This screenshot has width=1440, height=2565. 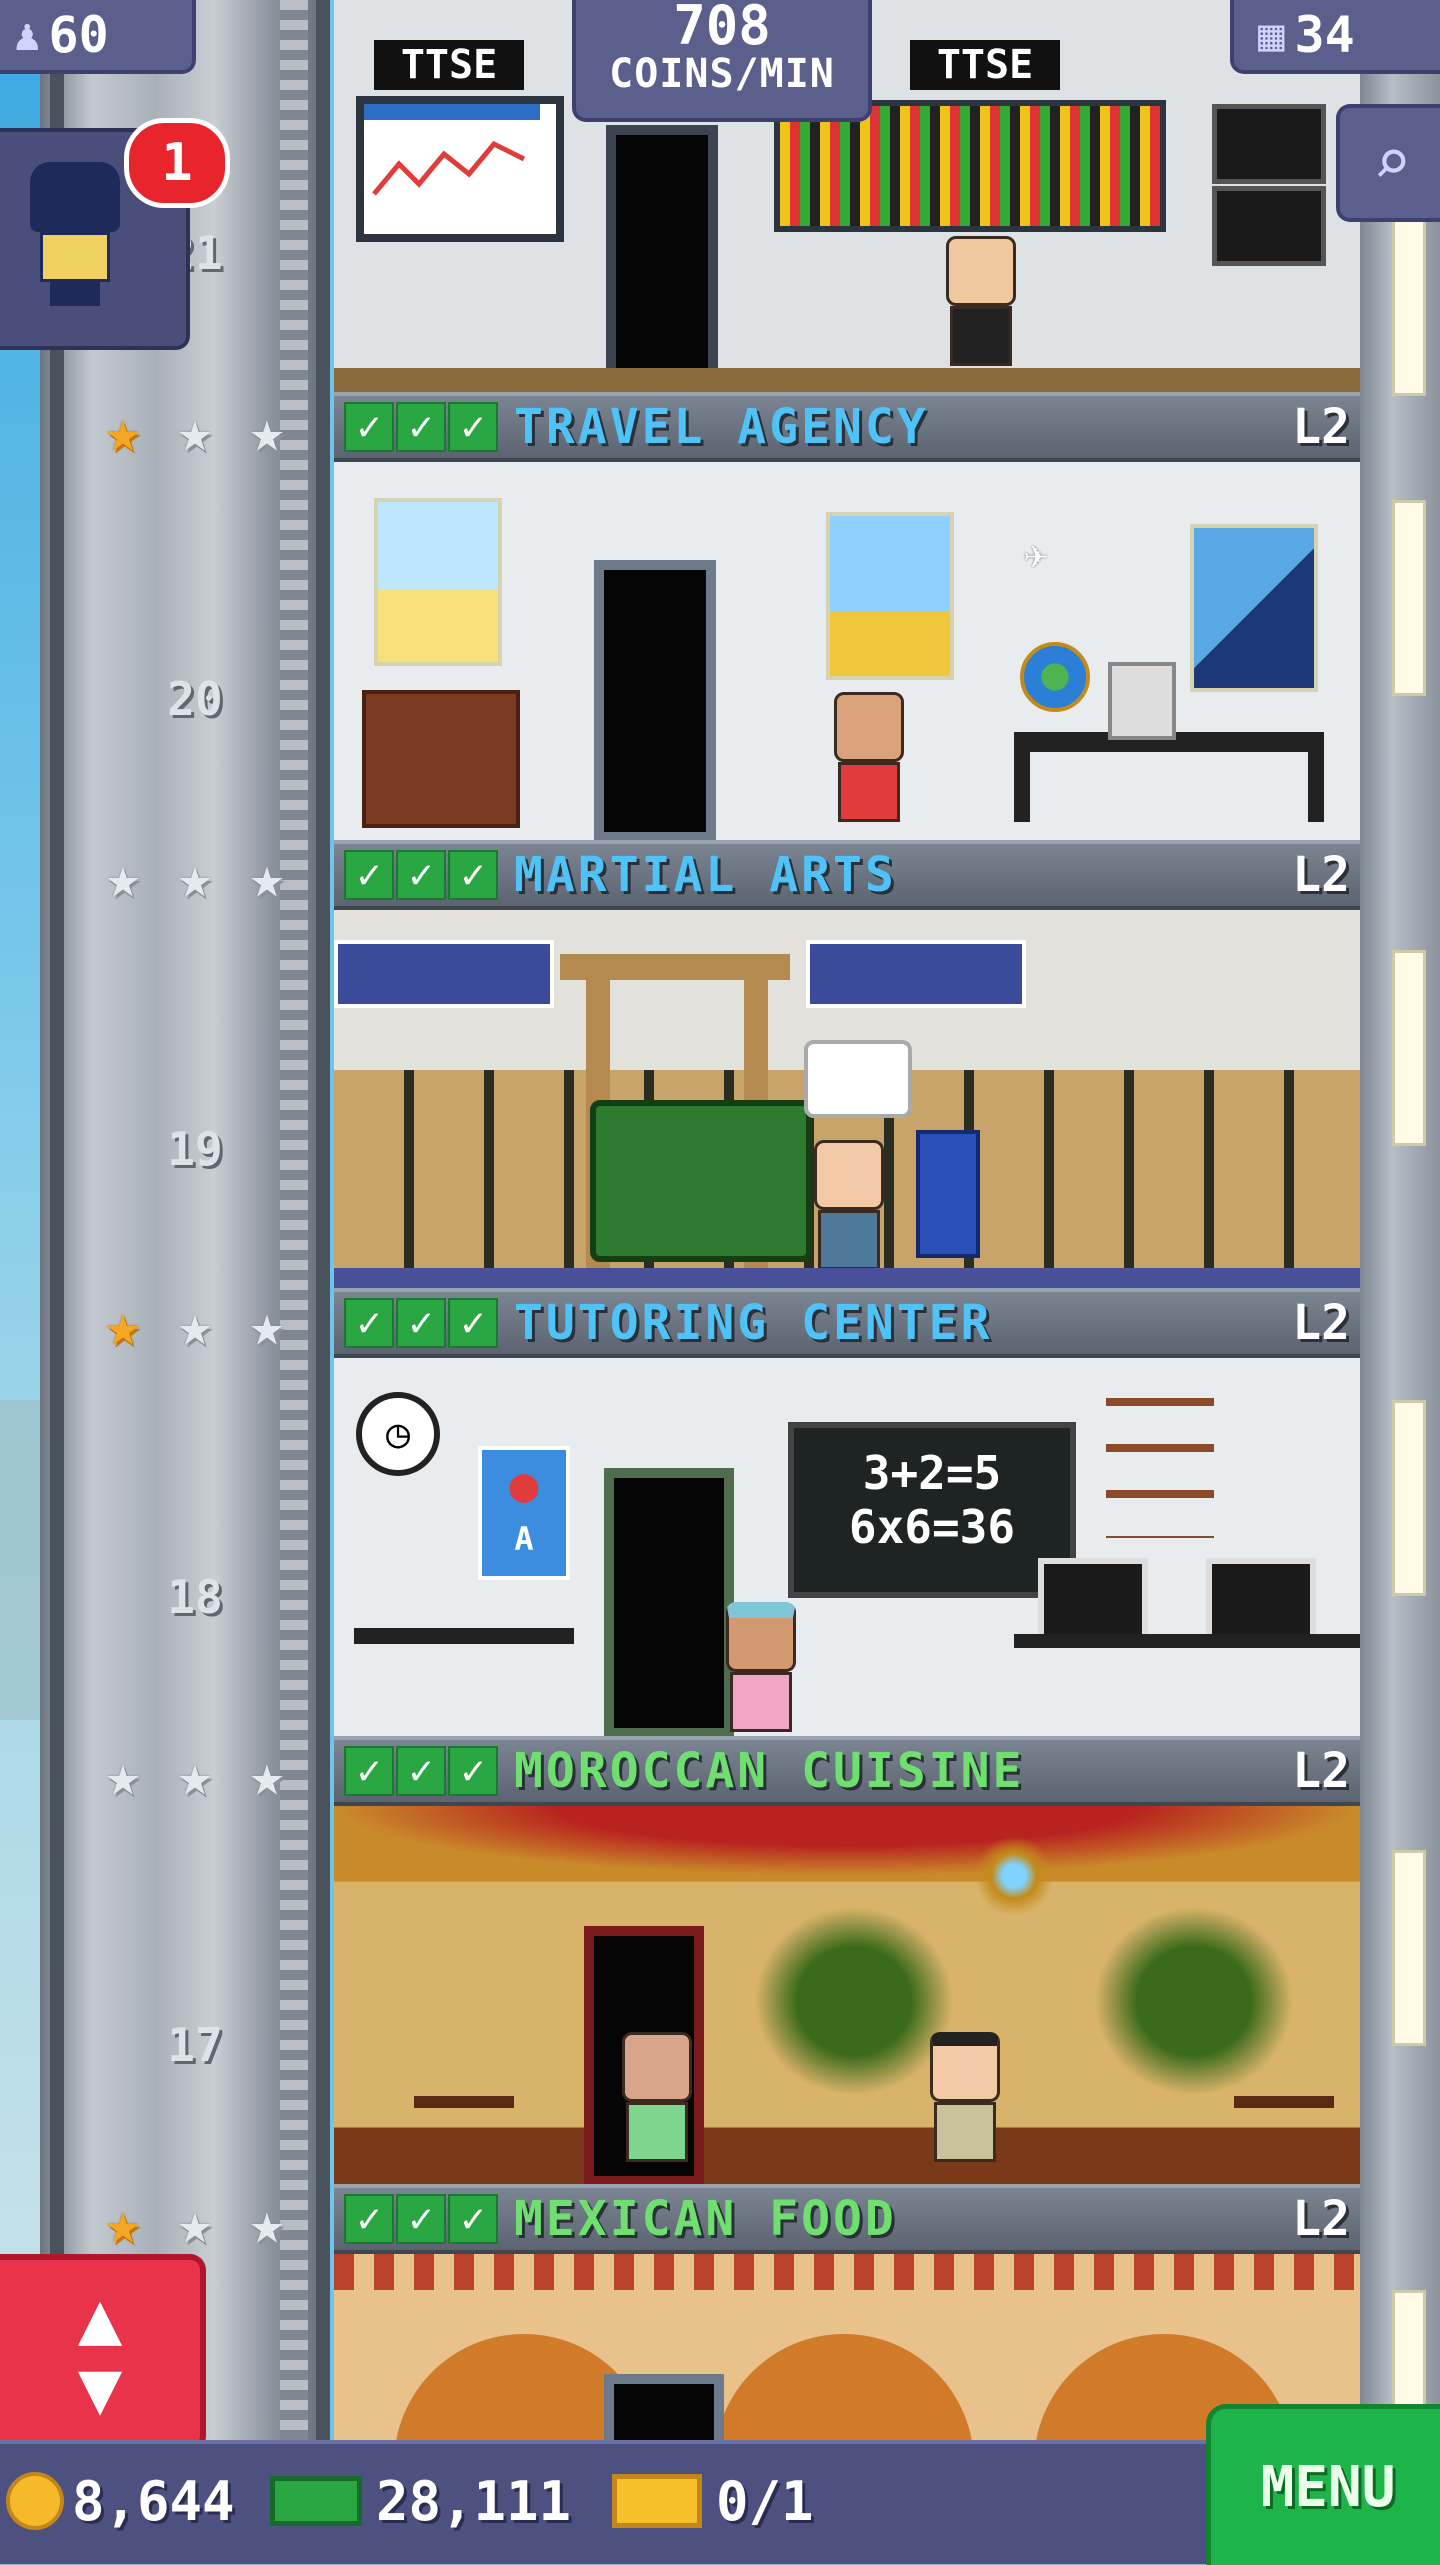 I want to click on speech-bubble, so click(x=858, y=1079).